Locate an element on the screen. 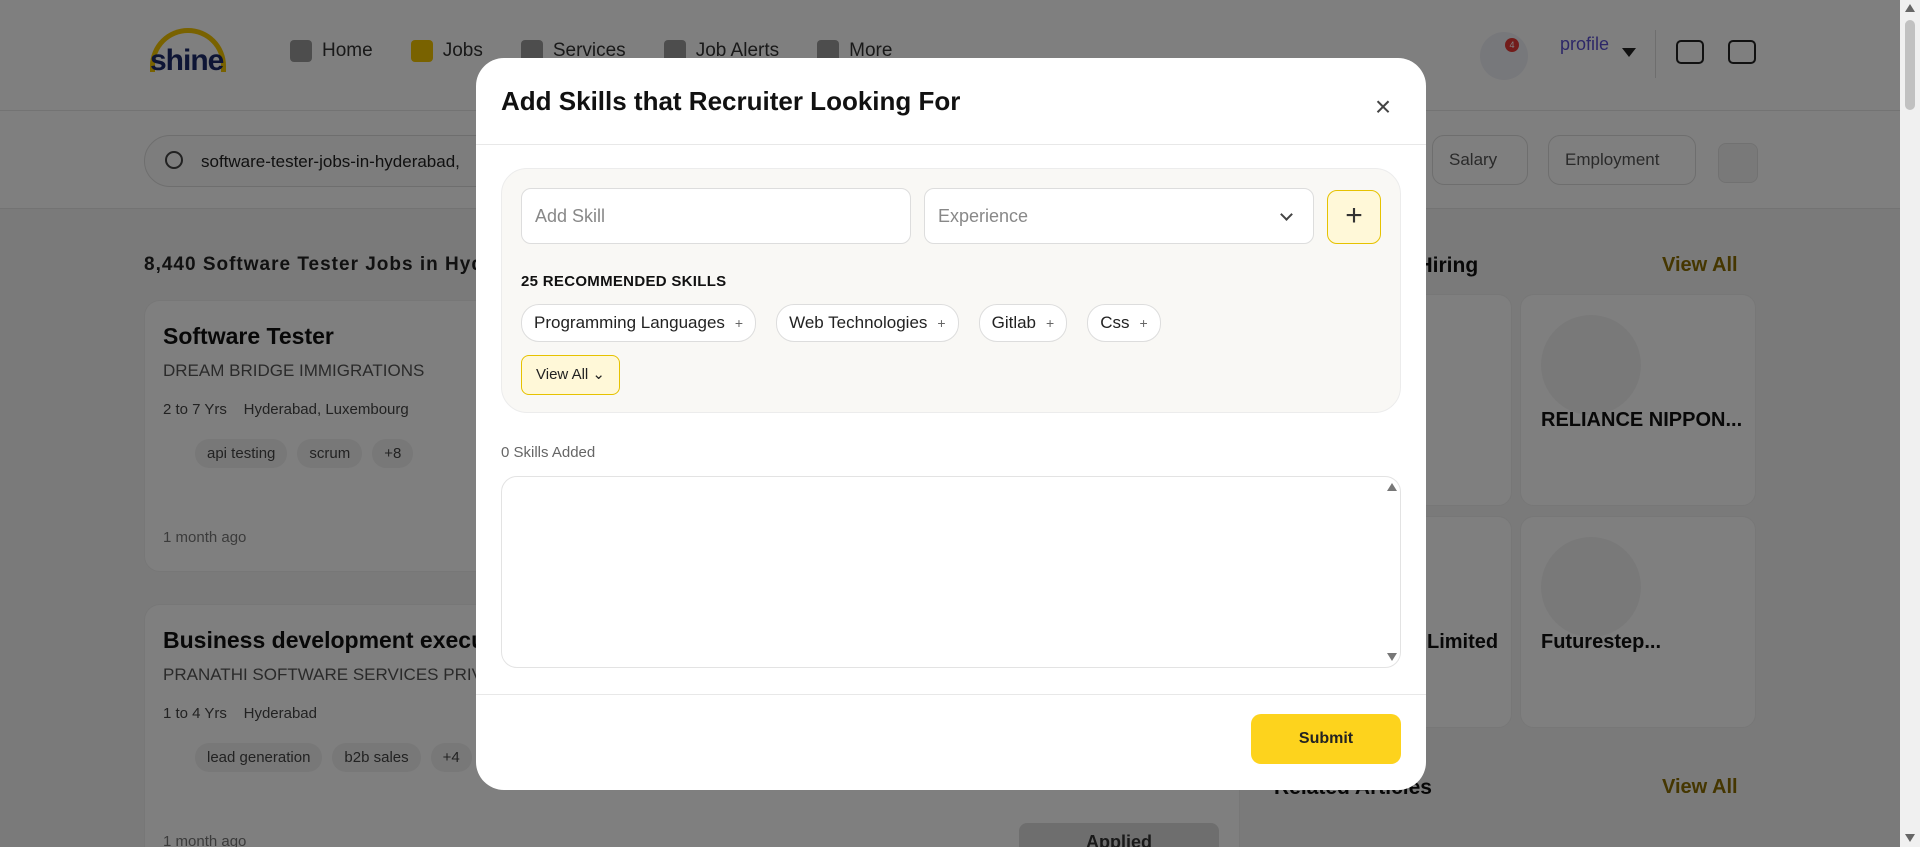 The image size is (1920, 847). skills-added-count: 0 Skills Added is located at coordinates (548, 452).